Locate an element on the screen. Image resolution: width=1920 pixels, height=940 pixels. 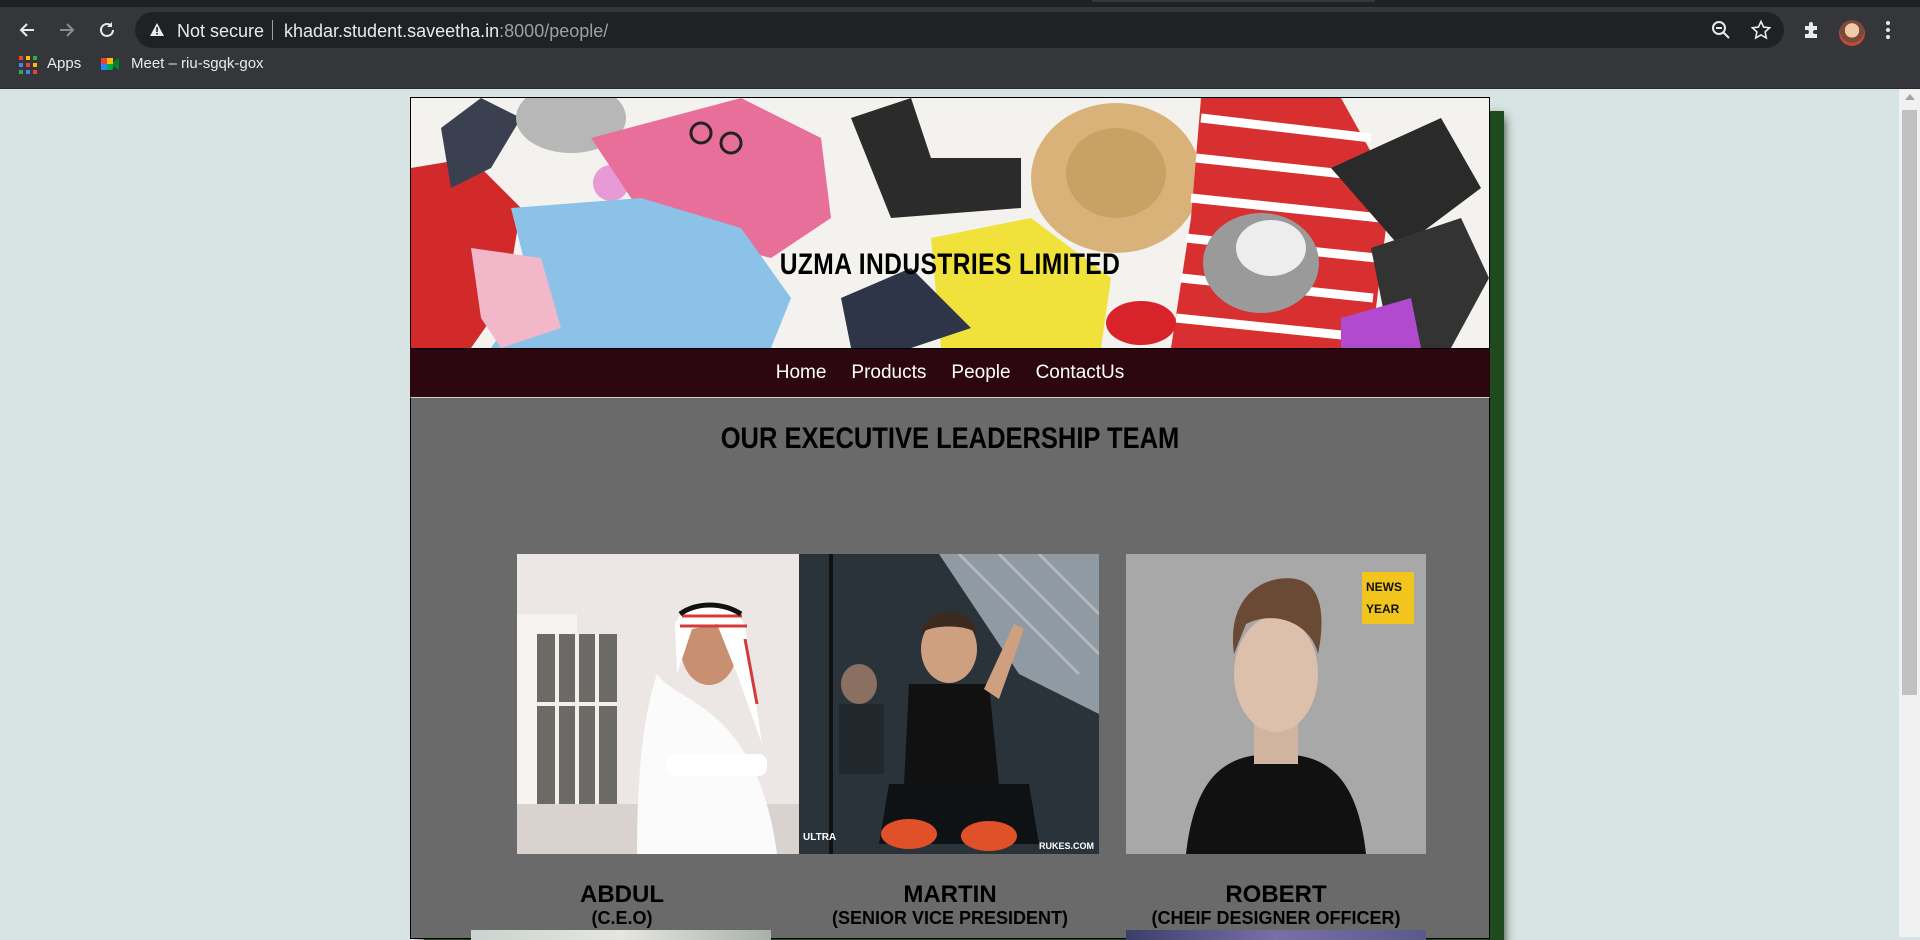
nav-home: Home is located at coordinates (801, 373).